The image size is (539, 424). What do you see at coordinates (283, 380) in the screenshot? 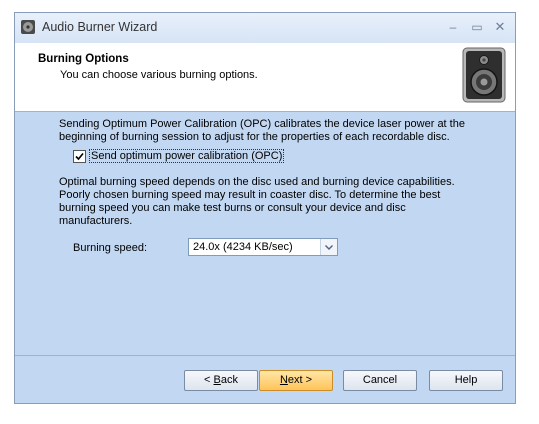
I see `next-mnemonic: N` at bounding box center [283, 380].